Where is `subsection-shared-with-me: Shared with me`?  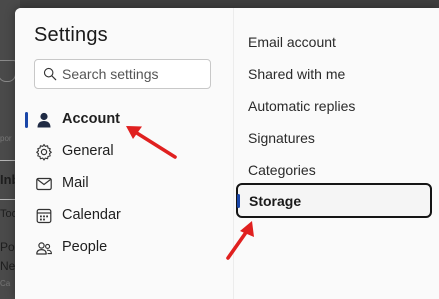
subsection-shared-with-me: Shared with me is located at coordinates (296, 74).